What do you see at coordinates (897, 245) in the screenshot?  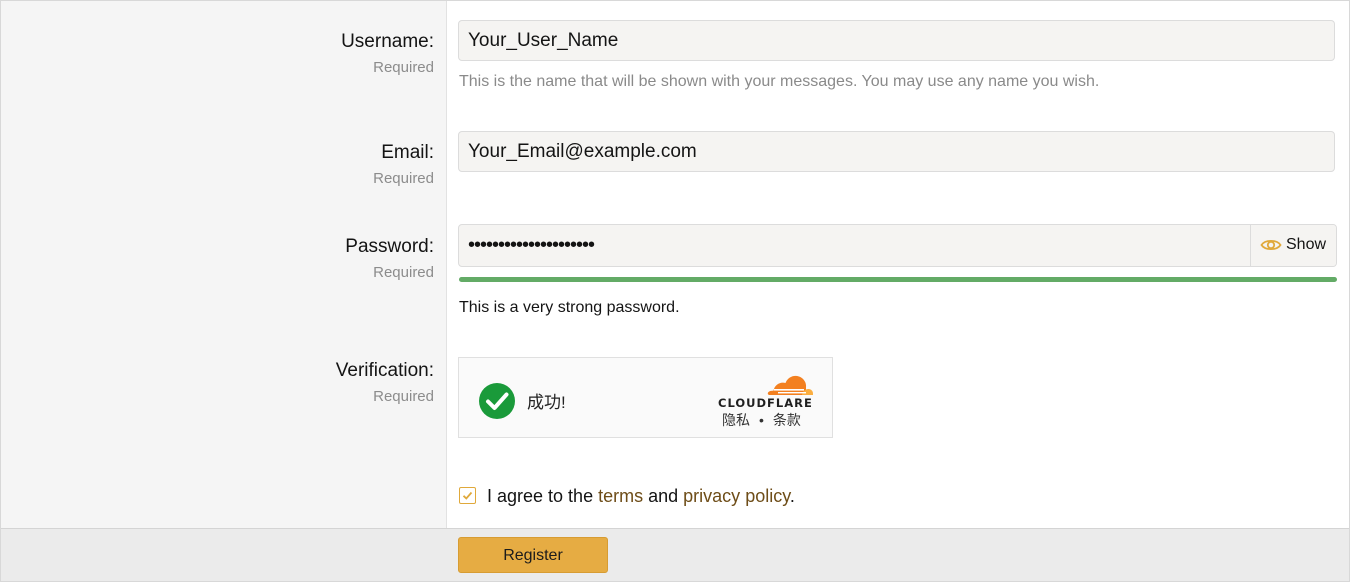 I see `password-field: ••••••••••••••••••••• Show` at bounding box center [897, 245].